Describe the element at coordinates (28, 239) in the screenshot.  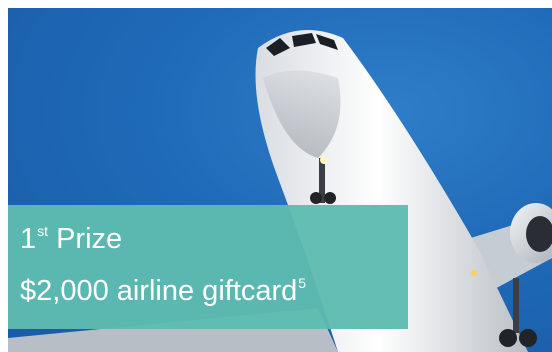
I see `place-number: 1` at that location.